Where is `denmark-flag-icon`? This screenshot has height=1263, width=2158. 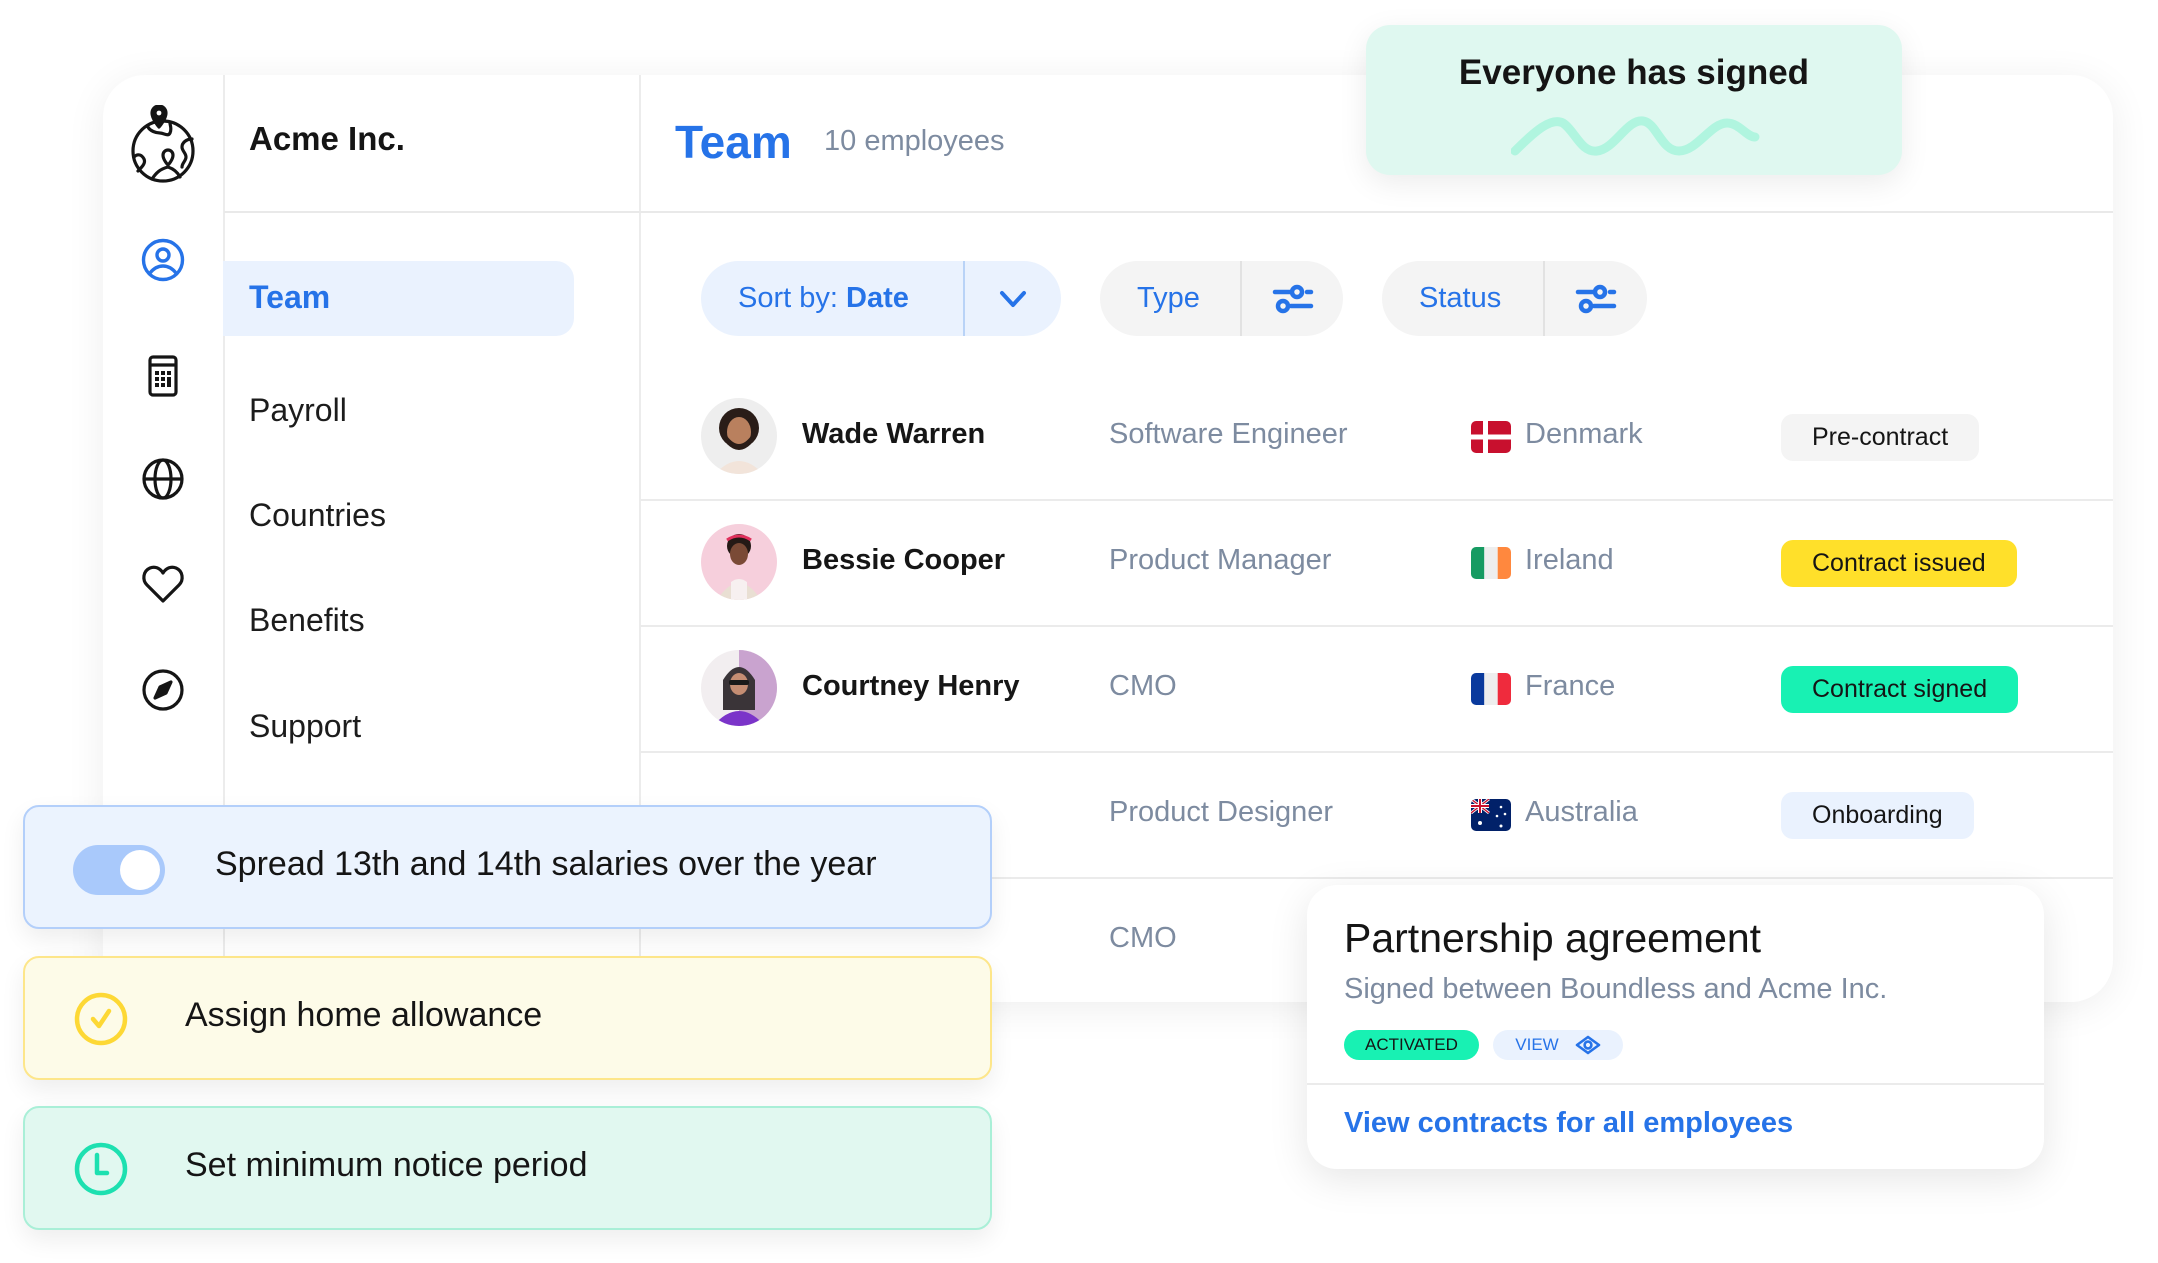
denmark-flag-icon is located at coordinates (1491, 437).